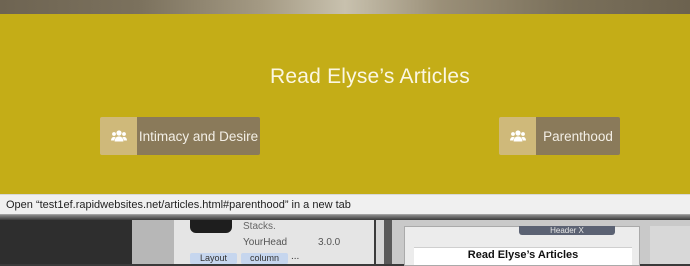 The image size is (690, 266). Describe the element at coordinates (259, 226) in the screenshot. I see `stack-description-fragment: Stacks.` at that location.